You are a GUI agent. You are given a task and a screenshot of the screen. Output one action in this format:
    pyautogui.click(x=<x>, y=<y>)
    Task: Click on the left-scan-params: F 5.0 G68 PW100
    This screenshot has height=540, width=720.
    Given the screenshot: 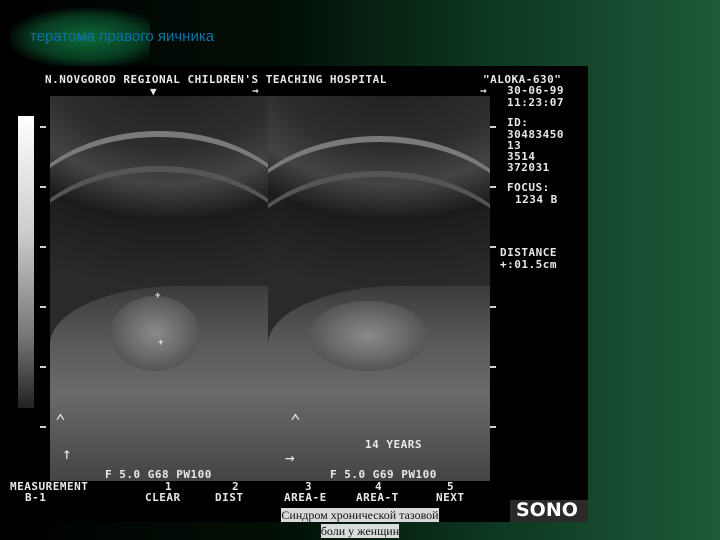 What is the action you would take?
    pyautogui.click(x=158, y=474)
    